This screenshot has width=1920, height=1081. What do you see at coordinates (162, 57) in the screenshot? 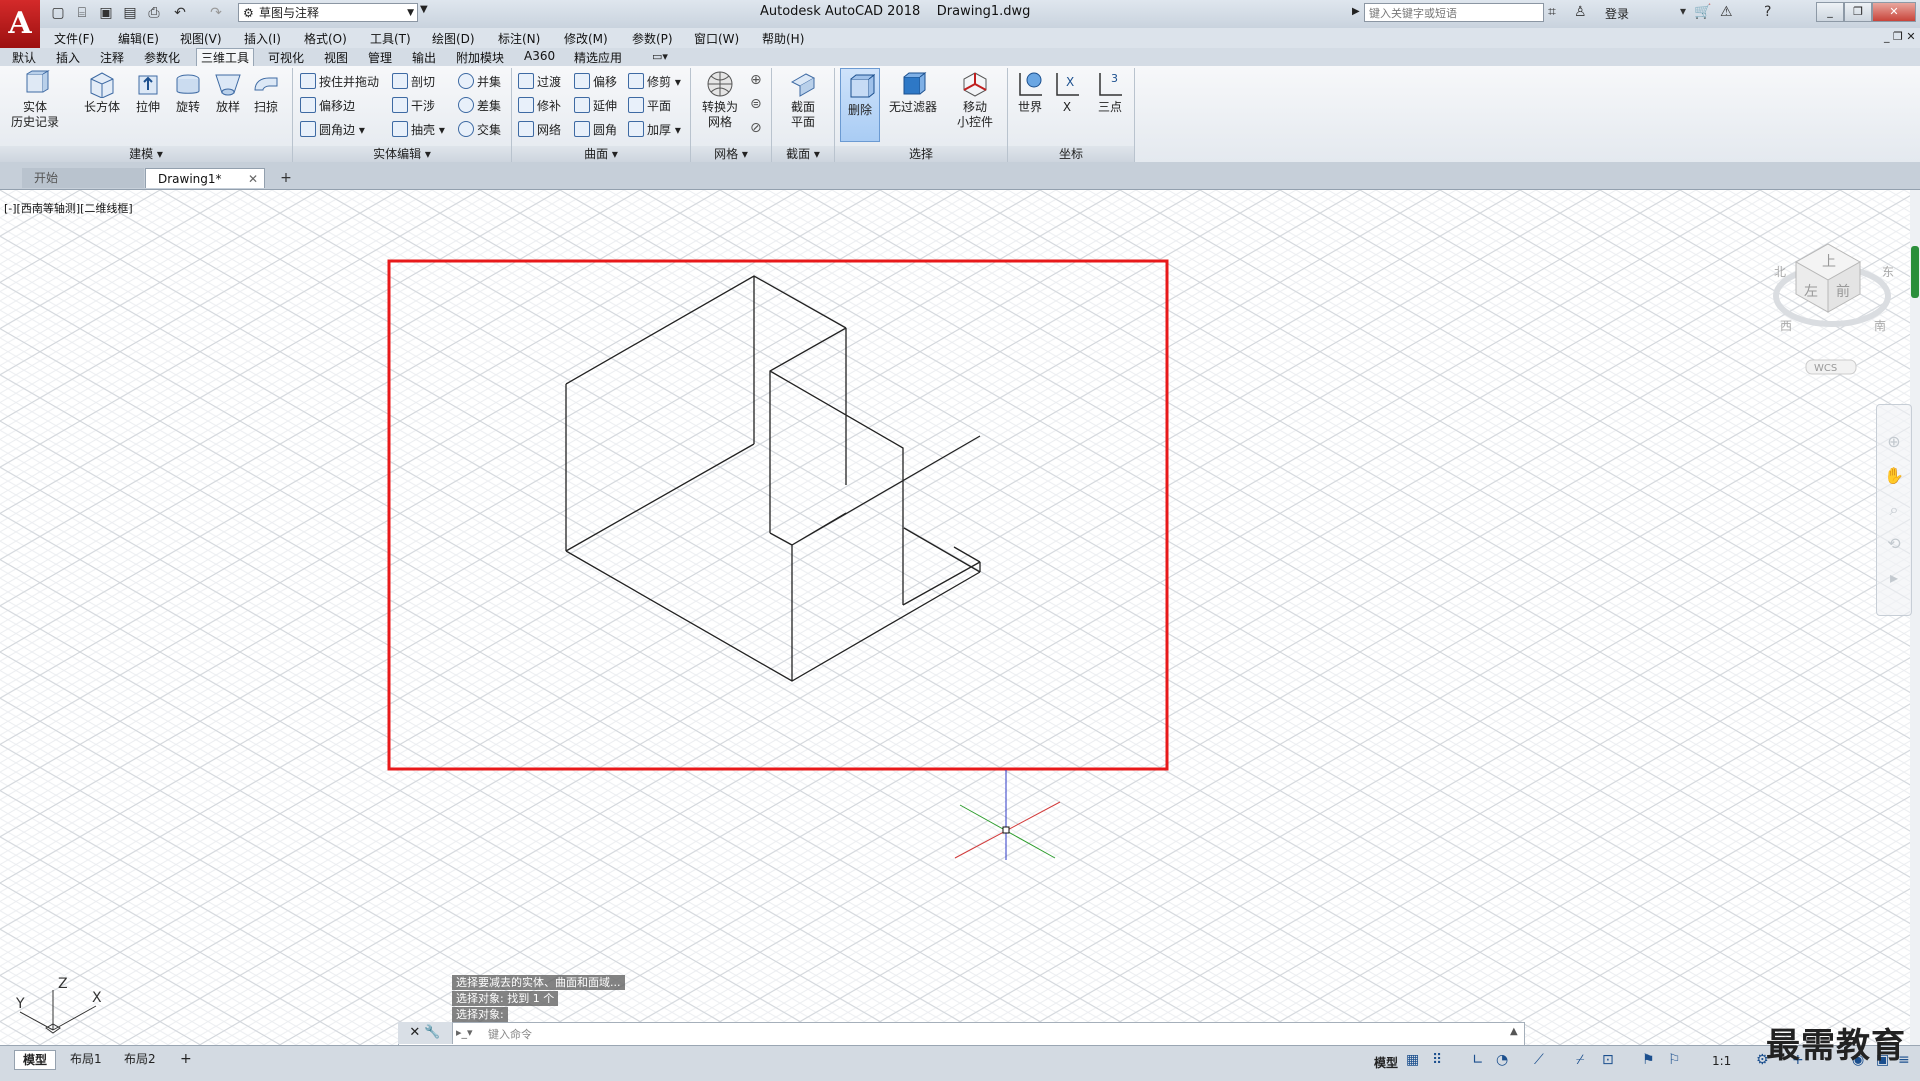
I see `tab-parametric: 参数化` at bounding box center [162, 57].